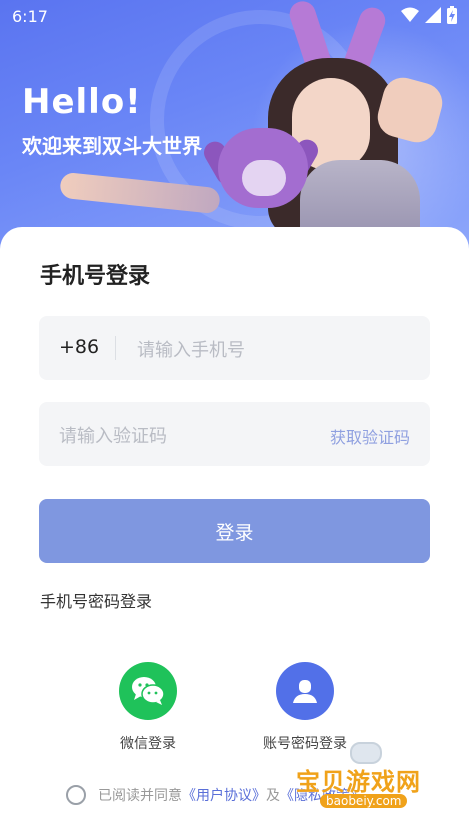  I want to click on user-icon, so click(305, 691).